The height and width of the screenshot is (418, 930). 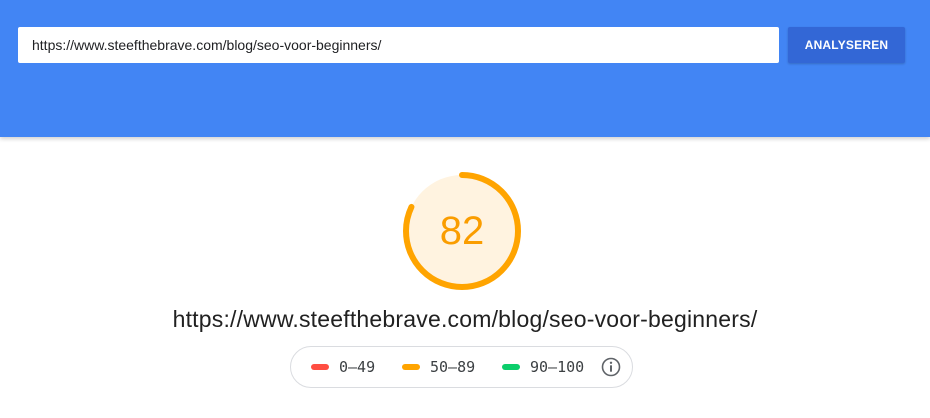 I want to click on score-legend: 0–49 50–89 90–100, so click(x=461, y=367).